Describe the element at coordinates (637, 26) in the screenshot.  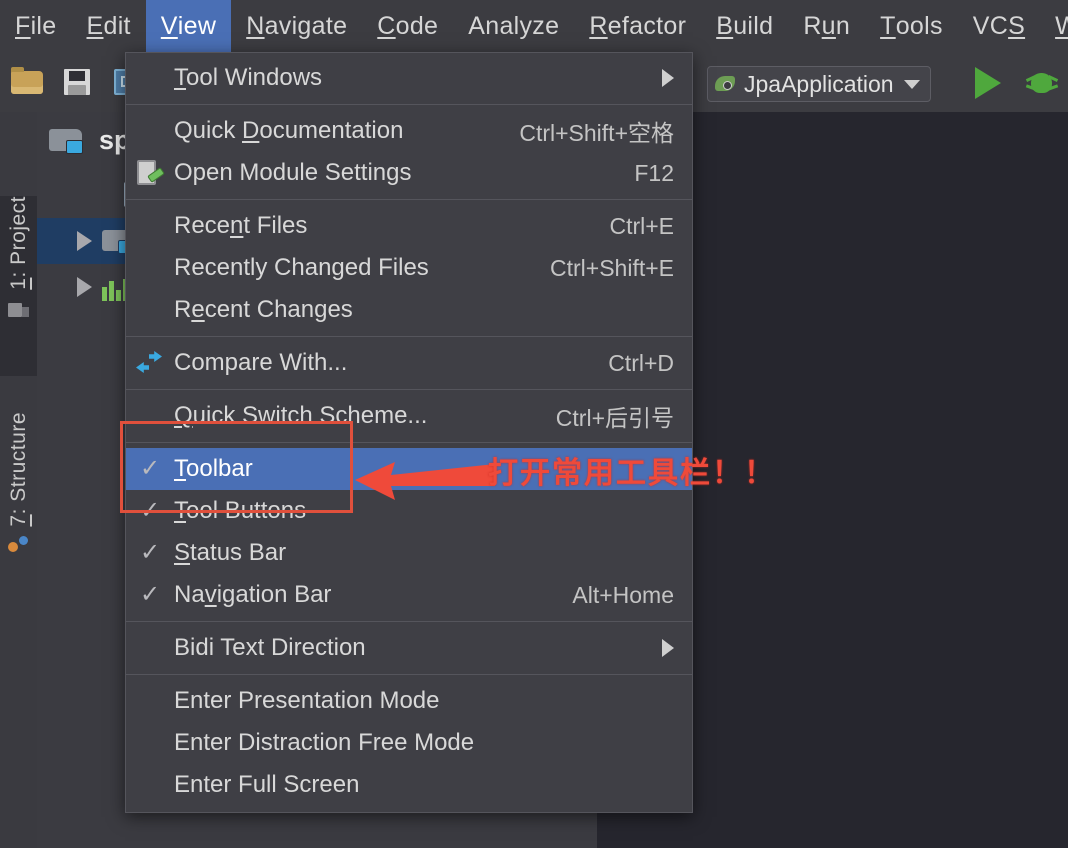
I see `menubar-item-refactor: Refactor` at that location.